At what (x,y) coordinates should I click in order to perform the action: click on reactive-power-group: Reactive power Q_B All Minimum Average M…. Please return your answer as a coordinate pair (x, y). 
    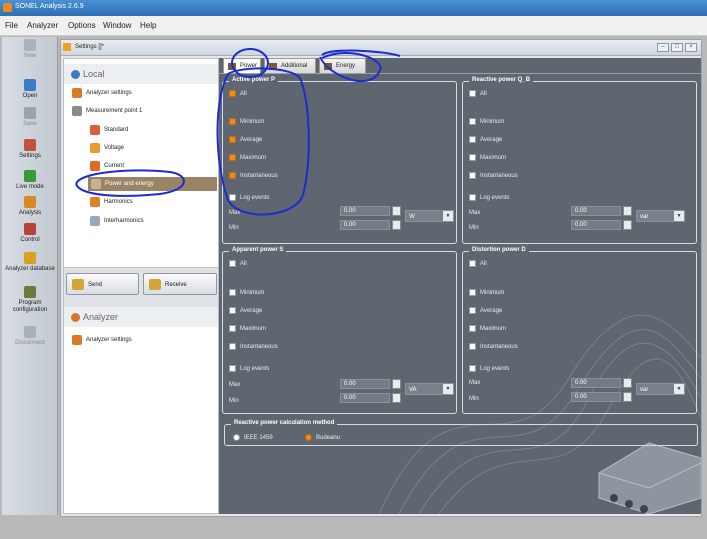
    Looking at the image, I should click on (579, 160).